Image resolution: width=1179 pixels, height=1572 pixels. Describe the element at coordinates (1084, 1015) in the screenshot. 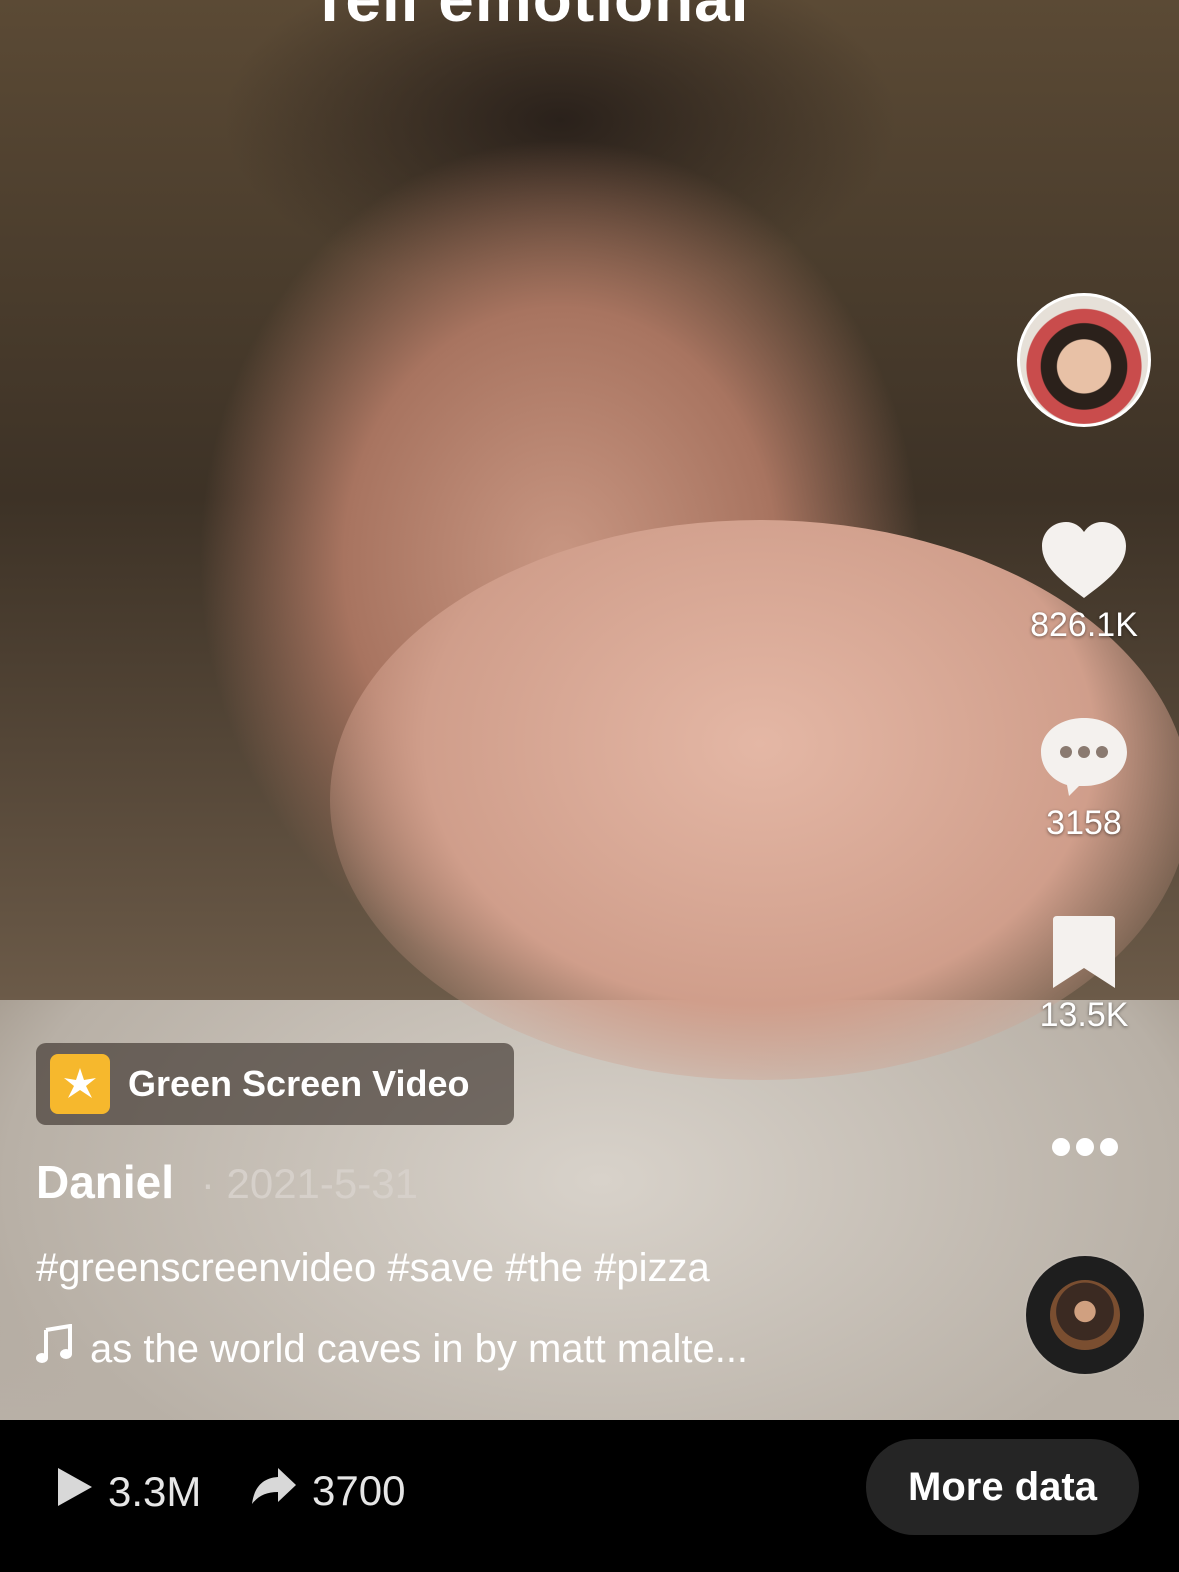

I see `save-count: 13.5K` at that location.